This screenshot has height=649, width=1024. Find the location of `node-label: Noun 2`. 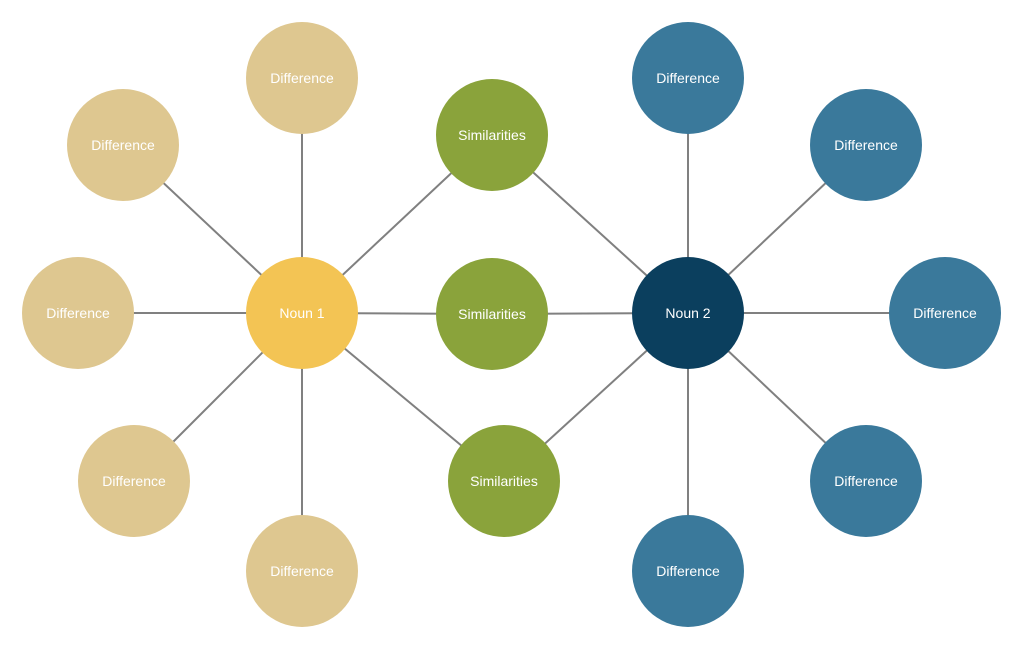

node-label: Noun 2 is located at coordinates (687, 313).